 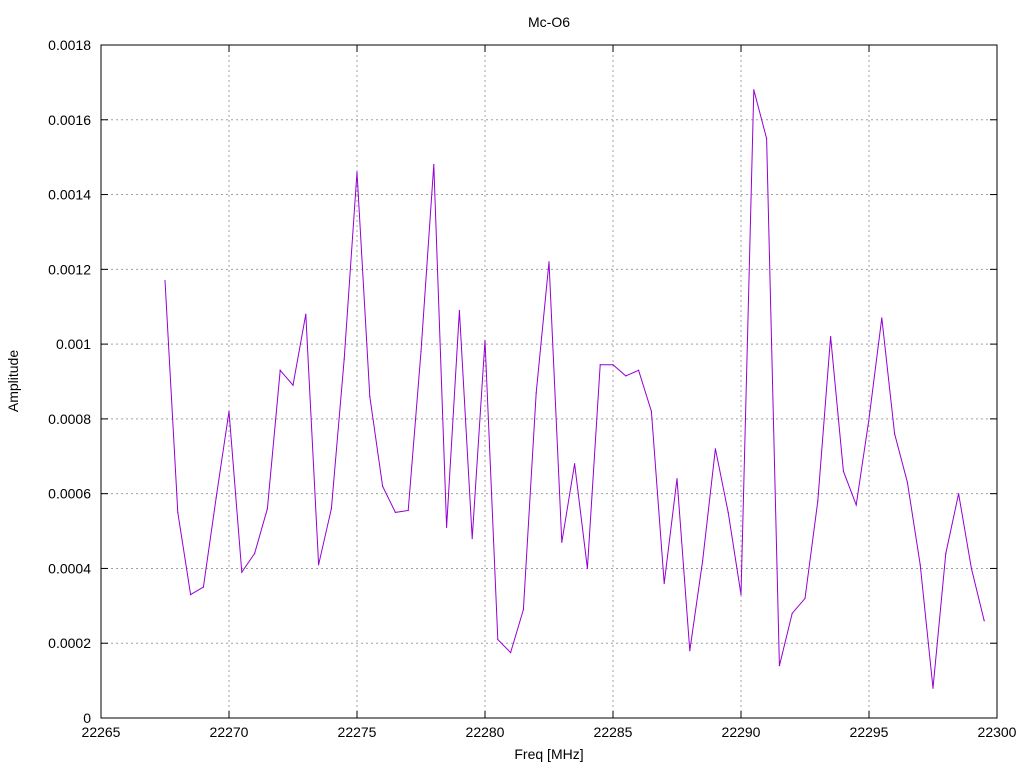 I want to click on x-tick-label: 22290, so click(x=741, y=732).